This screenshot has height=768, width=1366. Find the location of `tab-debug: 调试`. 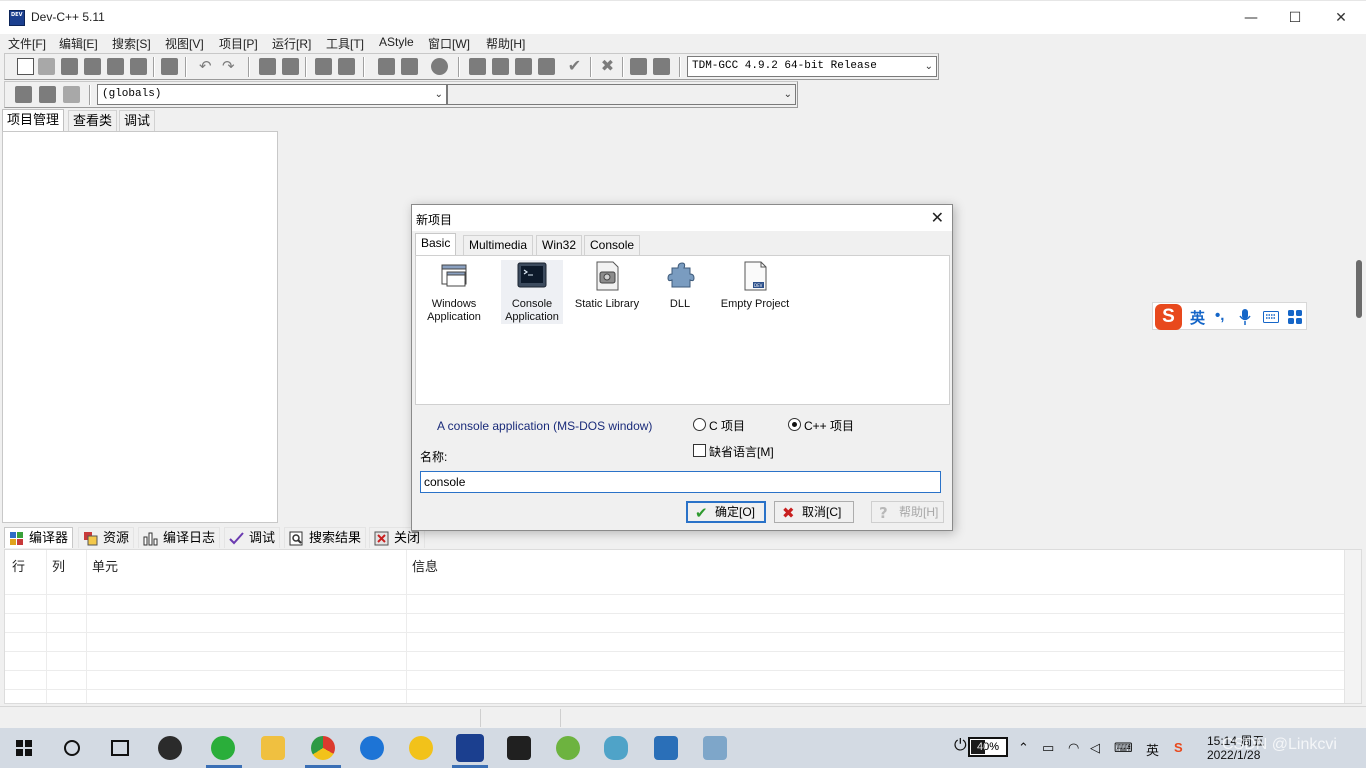

tab-debug: 调试 is located at coordinates (137, 120).